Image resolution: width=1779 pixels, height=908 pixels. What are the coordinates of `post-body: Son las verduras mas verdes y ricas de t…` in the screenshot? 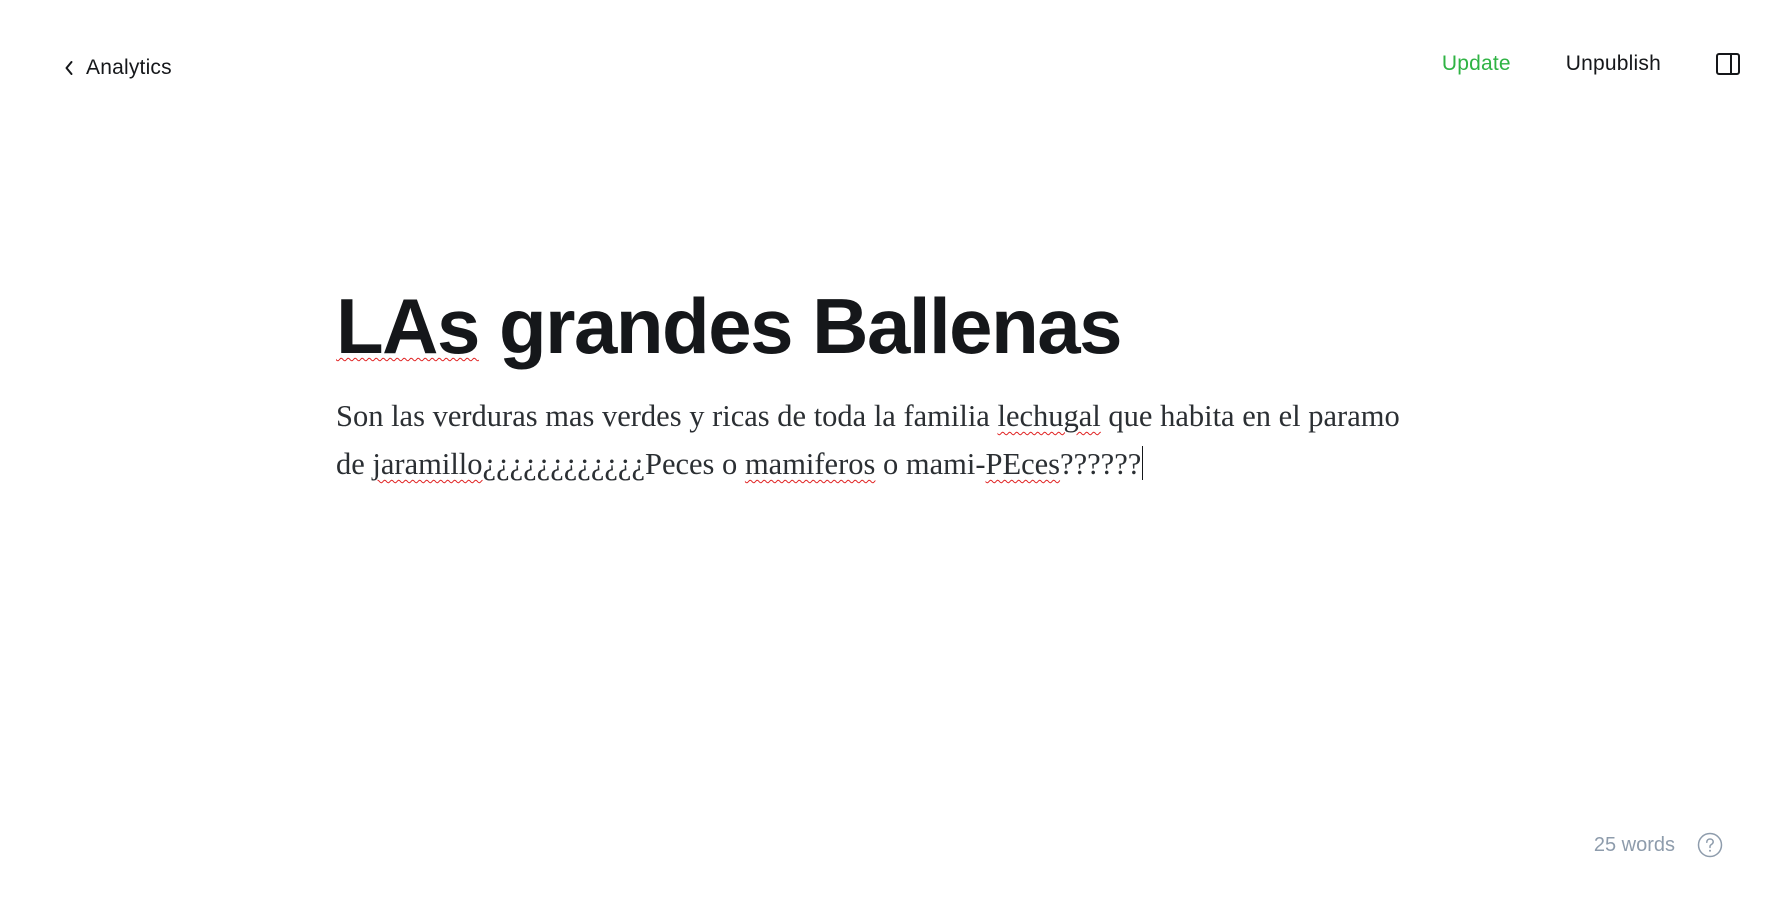 It's located at (876, 440).